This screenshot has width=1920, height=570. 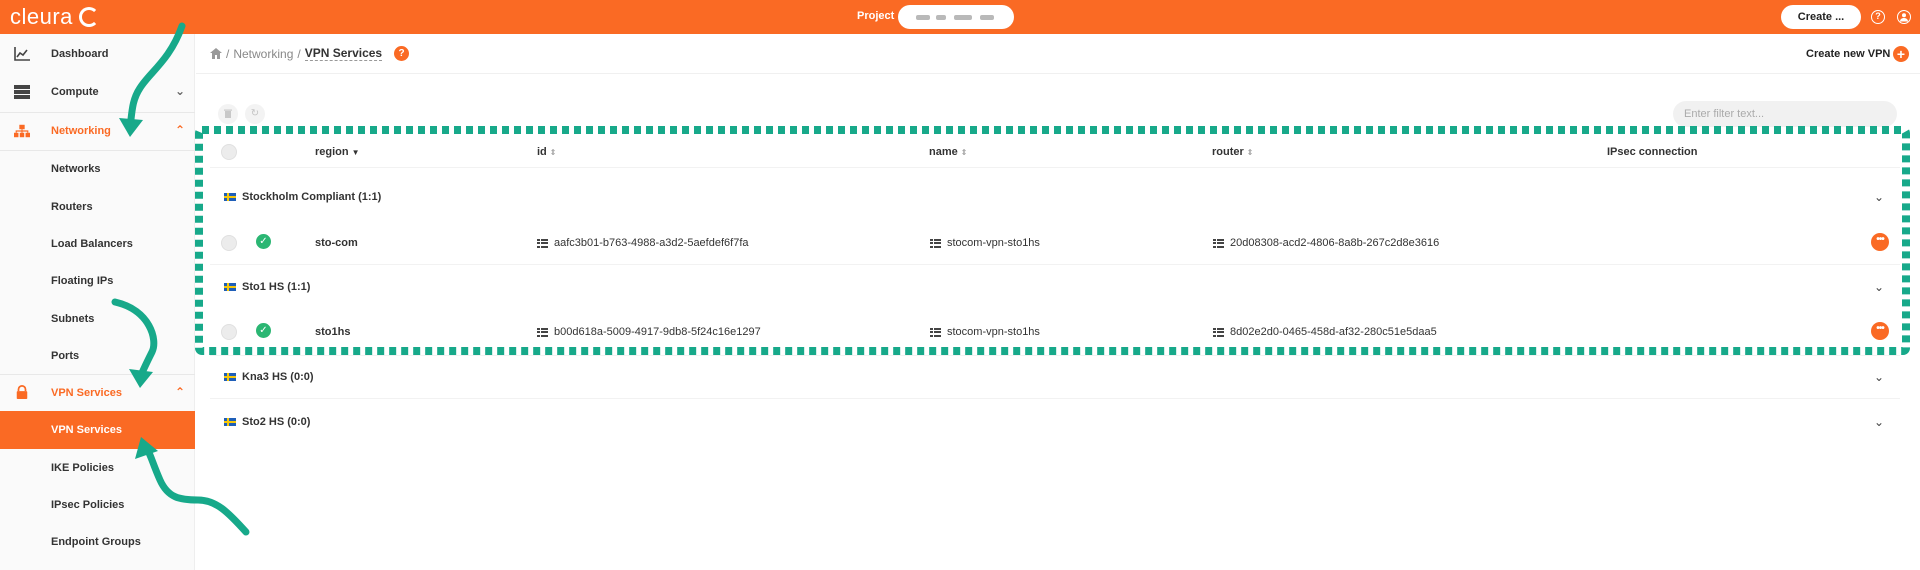 I want to click on column-header-id: id ⇕, so click(x=546, y=152).